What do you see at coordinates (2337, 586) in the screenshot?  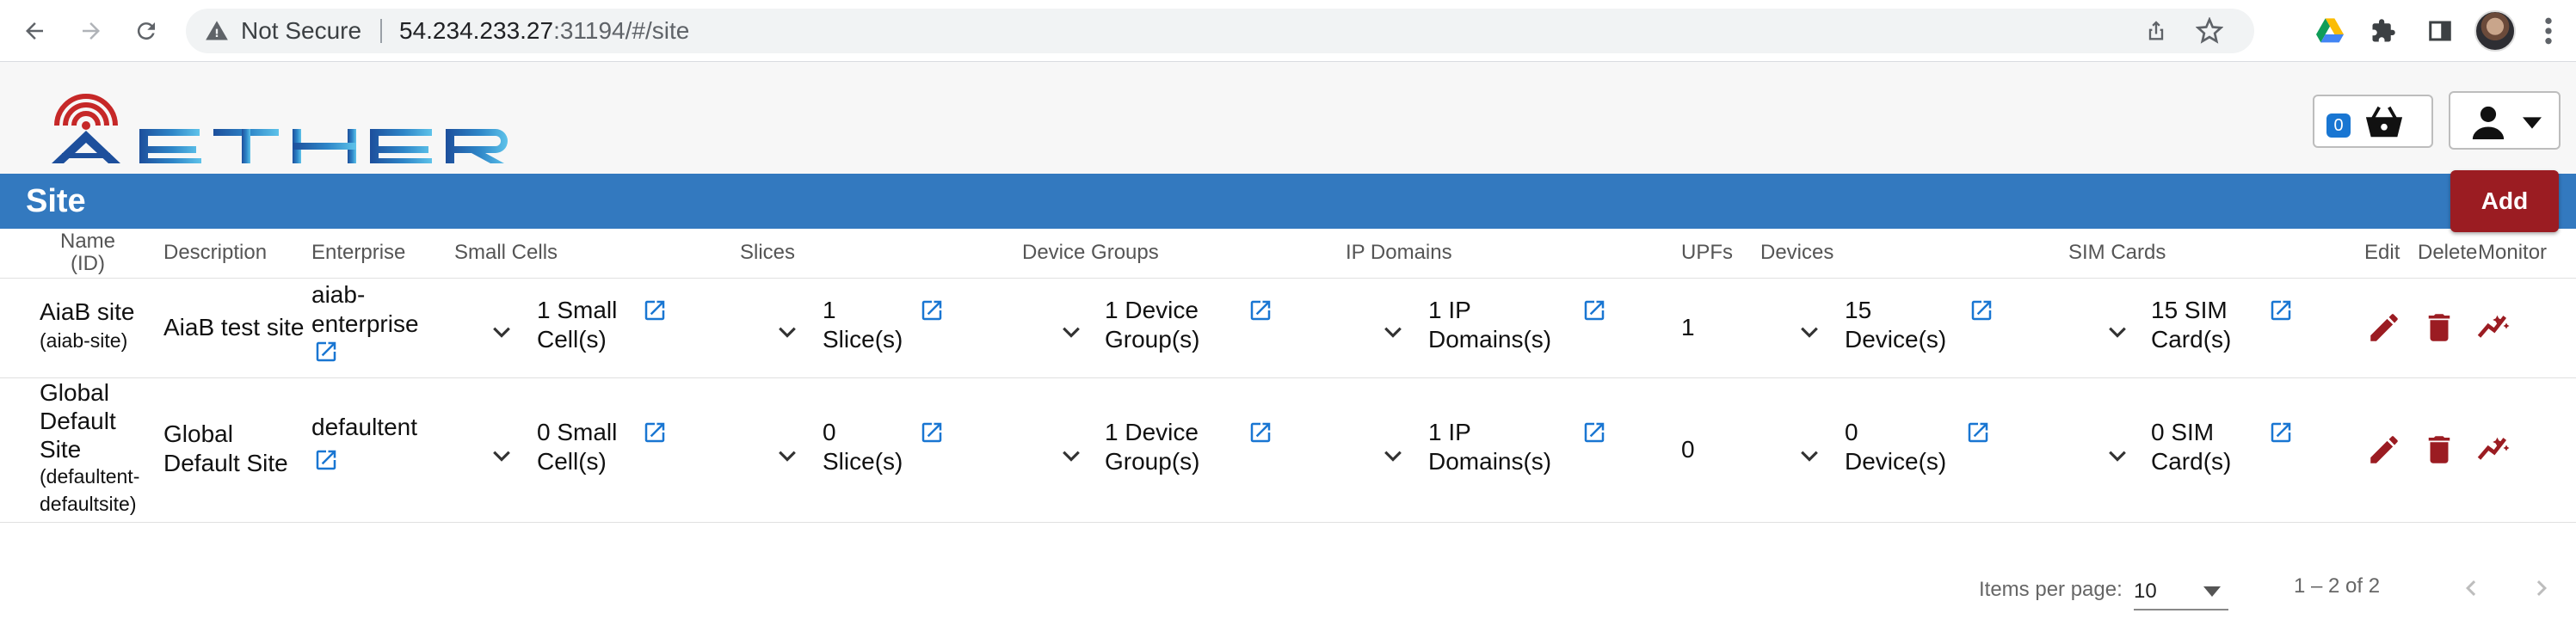 I see `page-range-label: 1 – 2 of 2` at bounding box center [2337, 586].